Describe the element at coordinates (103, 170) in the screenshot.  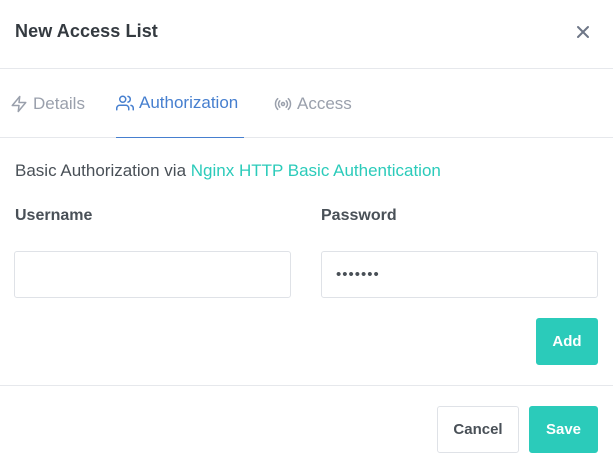
I see `description-prefix: Basic Authorization via` at that location.